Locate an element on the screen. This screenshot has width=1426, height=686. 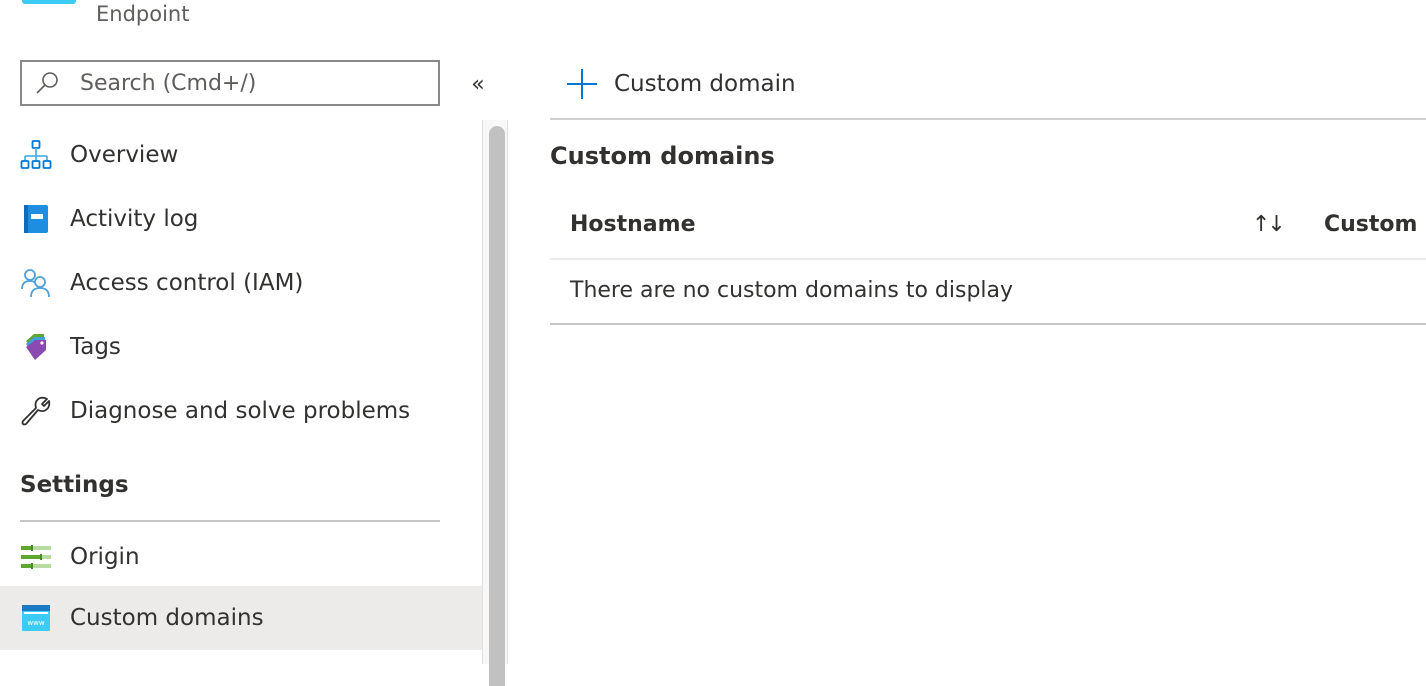
empty-message: There are no custom domains to display is located at coordinates (792, 290).